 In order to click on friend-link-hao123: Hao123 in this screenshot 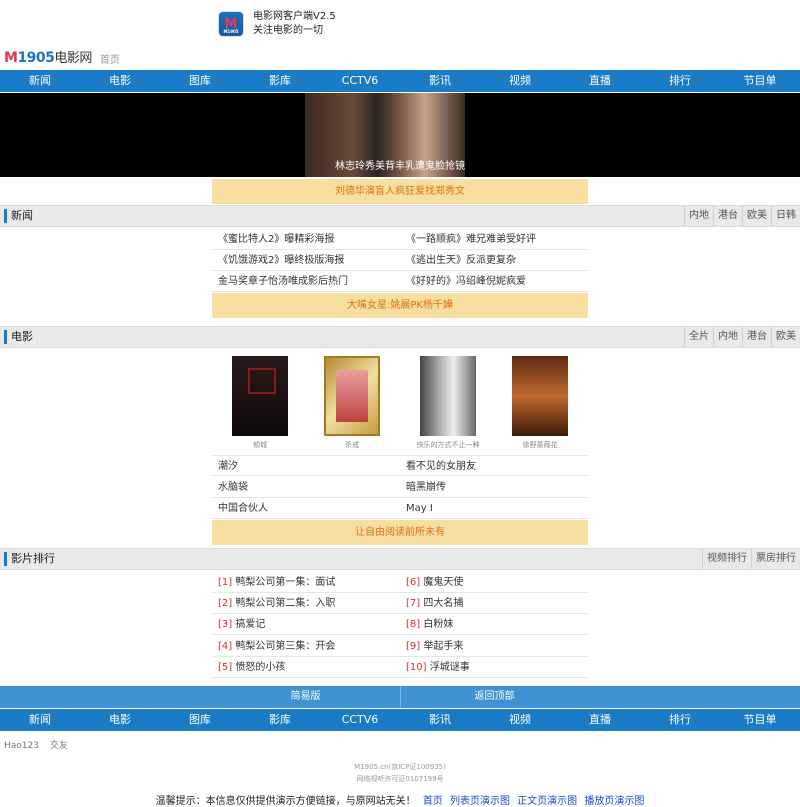, I will do `click(21, 746)`.